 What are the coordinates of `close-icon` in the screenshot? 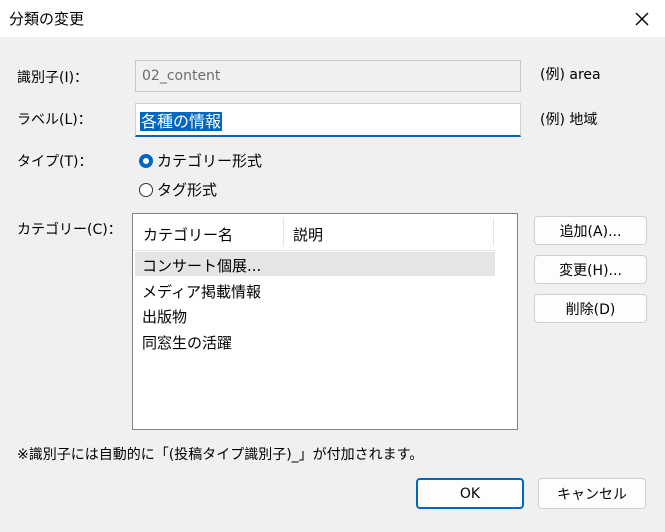 It's located at (642, 18).